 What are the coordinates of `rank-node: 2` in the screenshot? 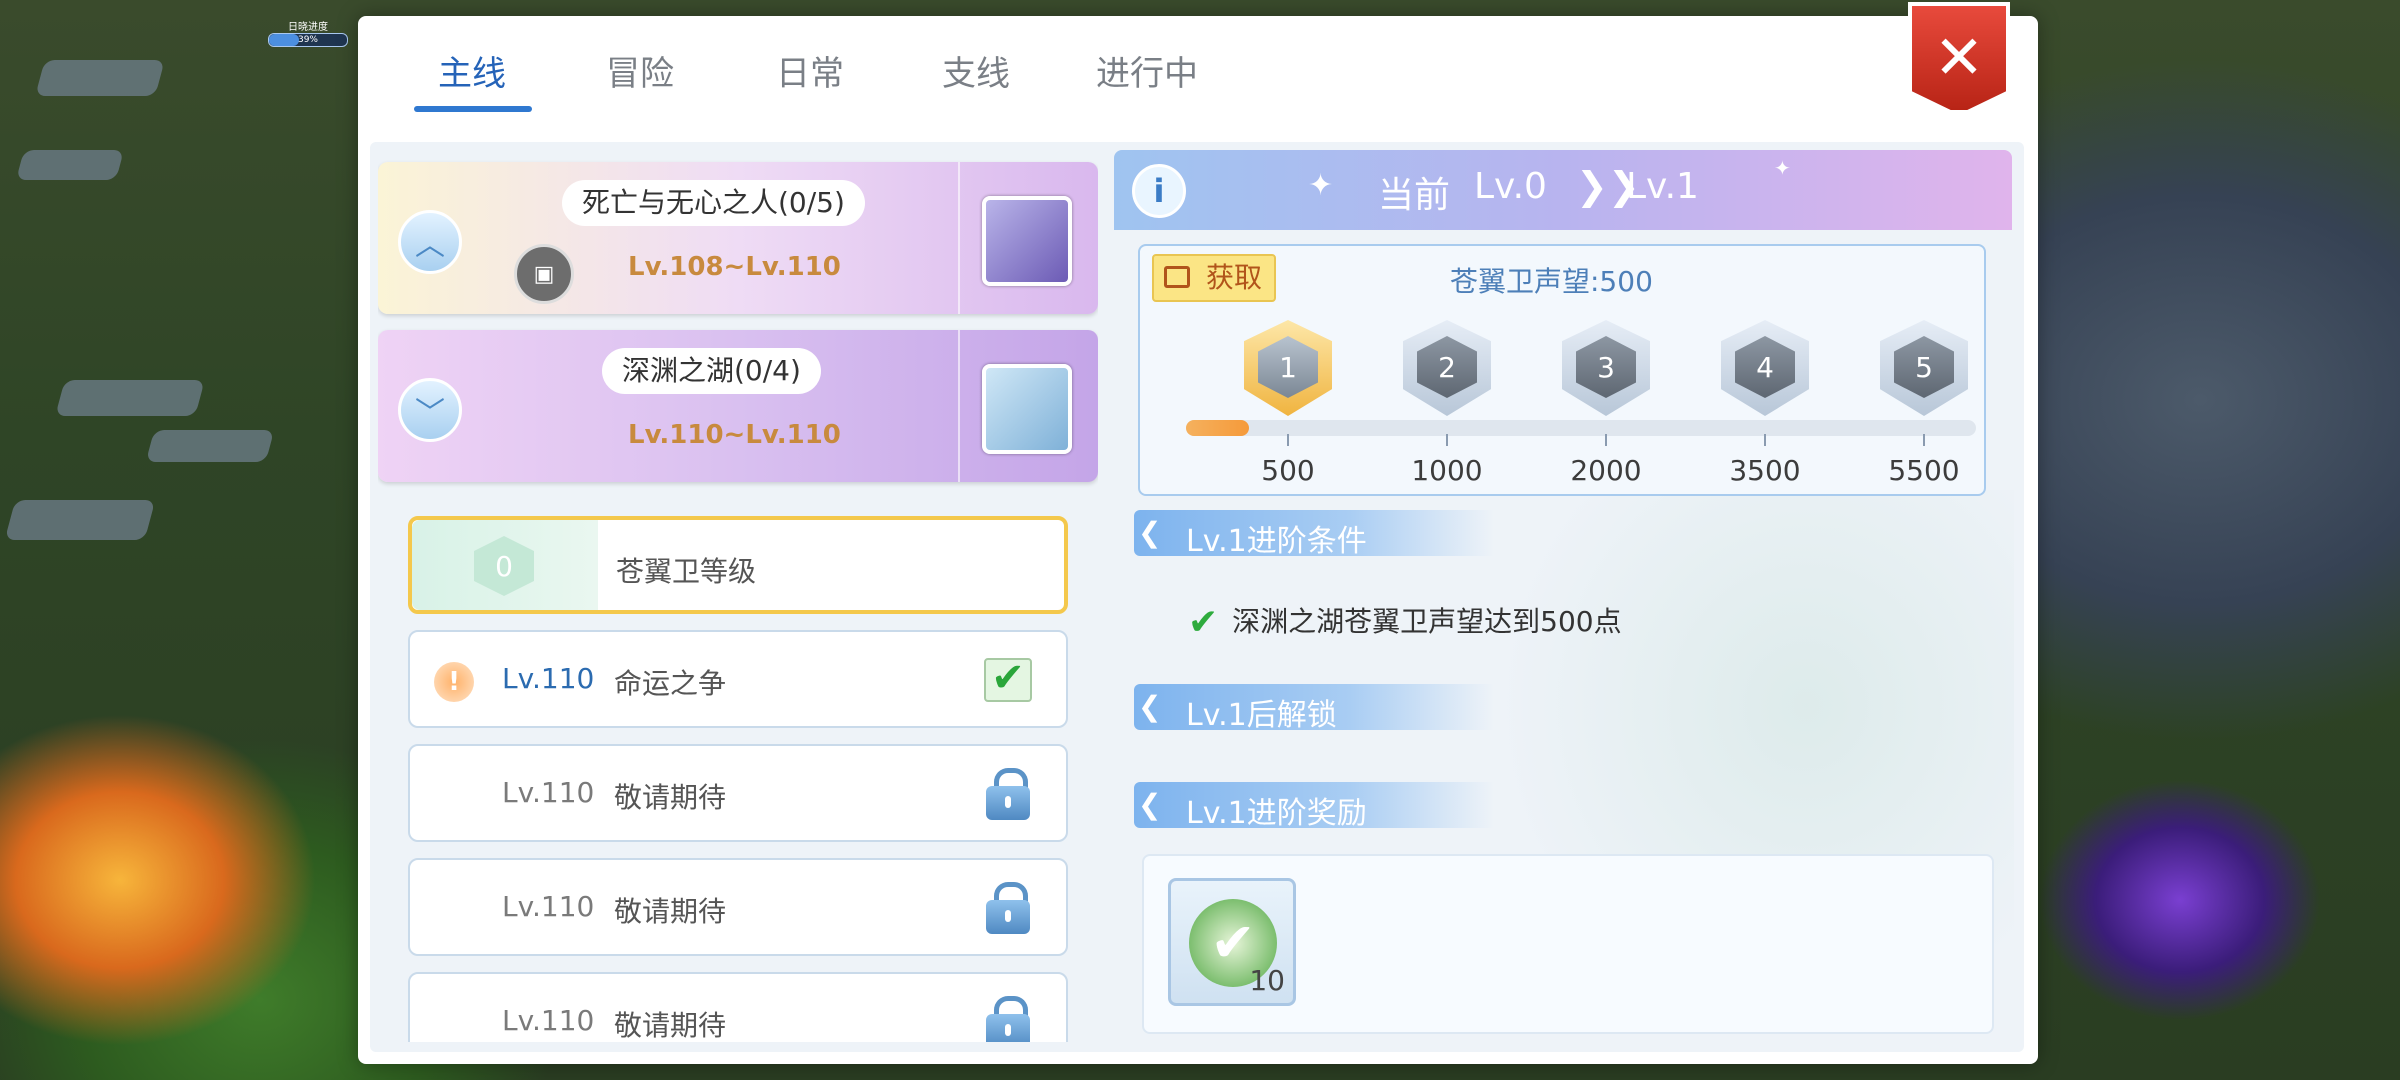 It's located at (1447, 368).